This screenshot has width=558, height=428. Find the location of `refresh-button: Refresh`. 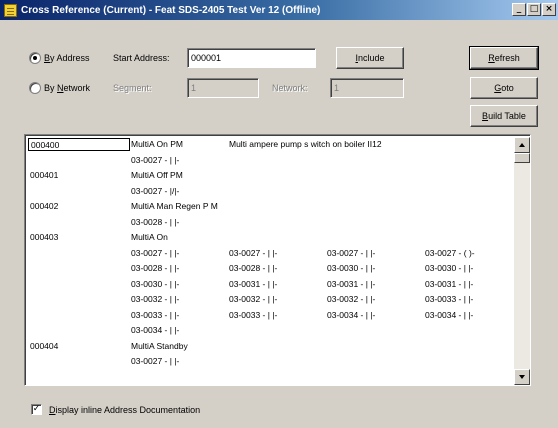

refresh-button: Refresh is located at coordinates (504, 58).